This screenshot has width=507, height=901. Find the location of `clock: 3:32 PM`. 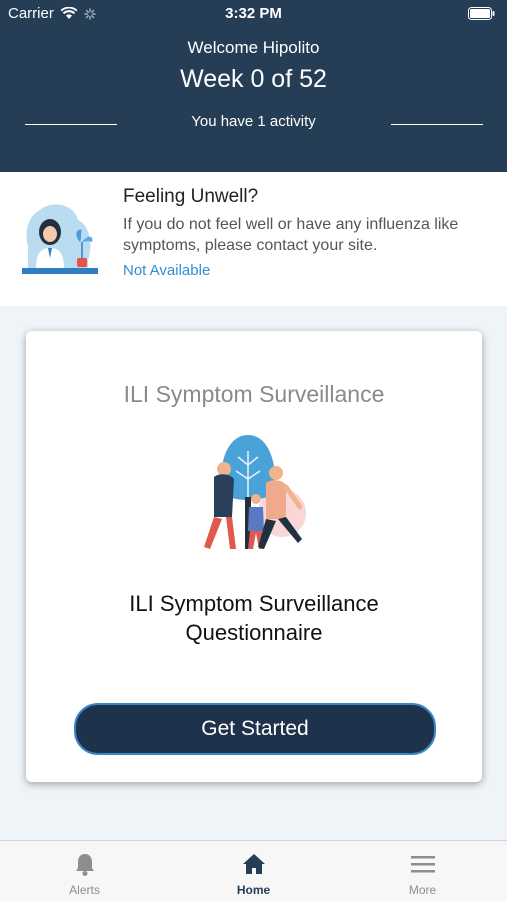

clock: 3:32 PM is located at coordinates (253, 13).